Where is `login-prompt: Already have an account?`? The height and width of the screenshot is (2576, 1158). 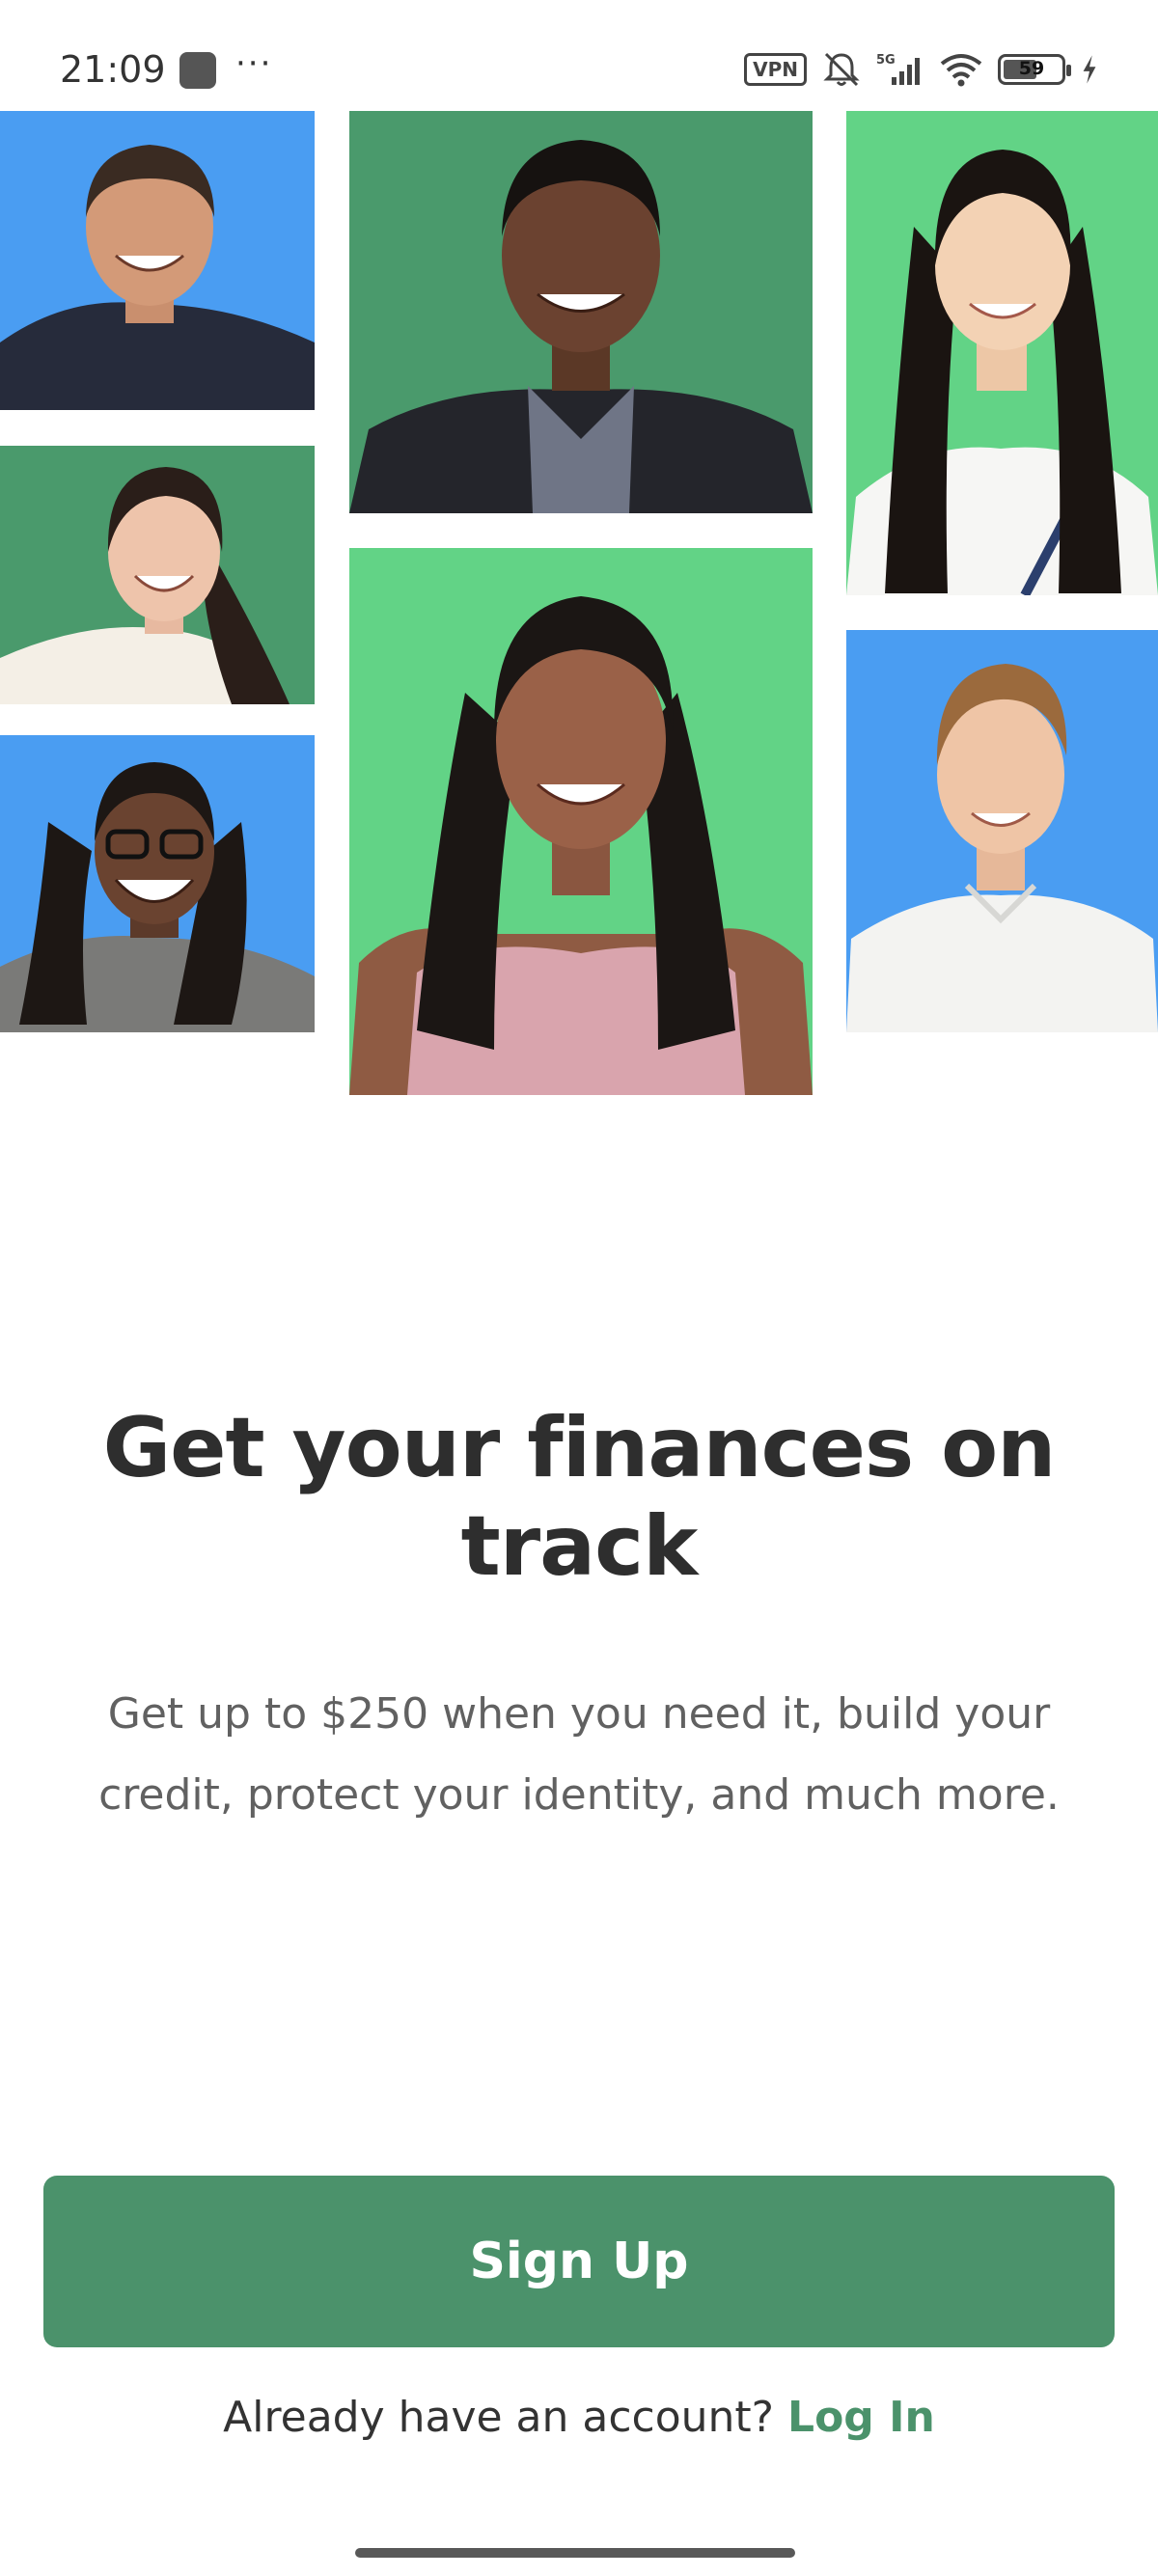 login-prompt: Already have an account? is located at coordinates (505, 2418).